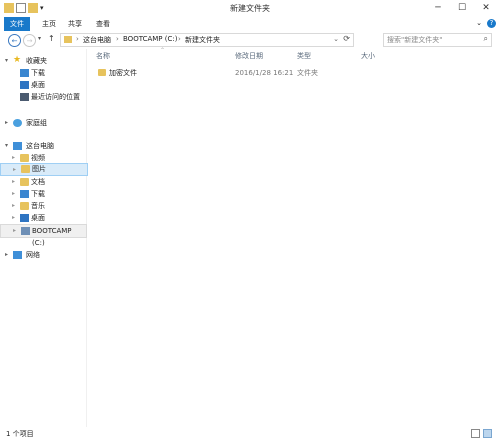  I want to click on address-dropdown-icon: ⌄, so click(336, 39).